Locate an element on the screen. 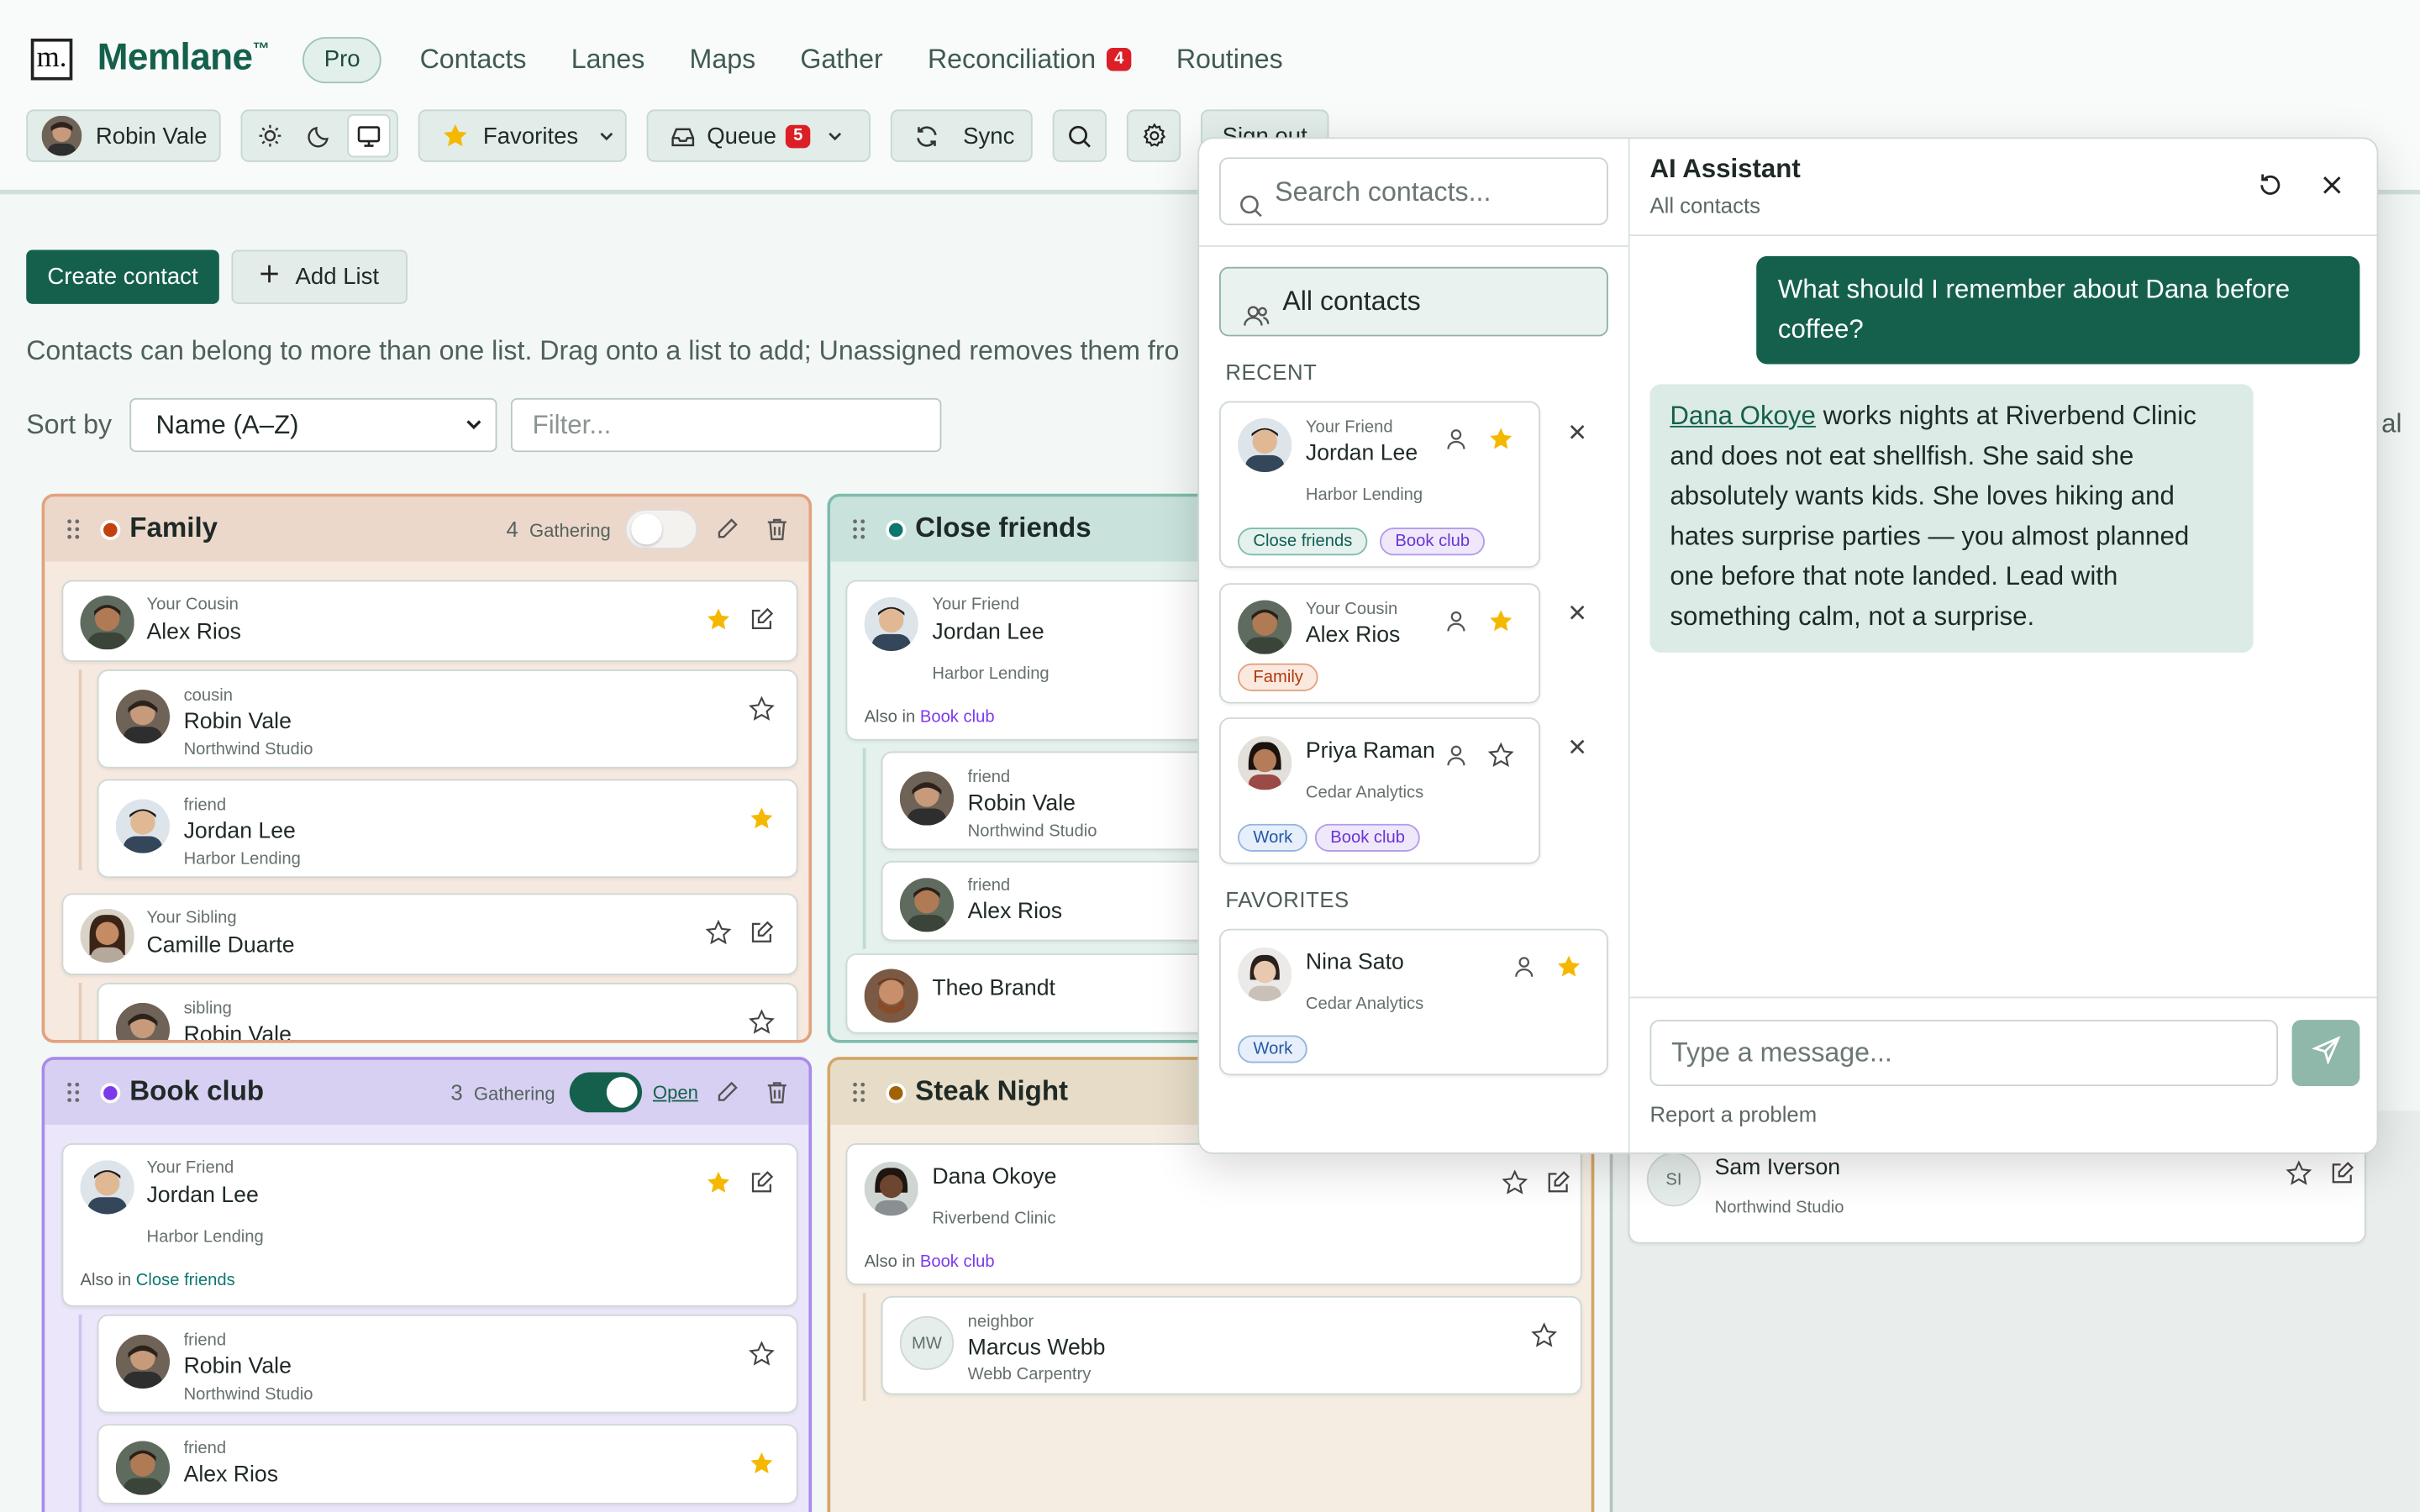  contact-org: Webb Carpentry is located at coordinates (1029, 1374).